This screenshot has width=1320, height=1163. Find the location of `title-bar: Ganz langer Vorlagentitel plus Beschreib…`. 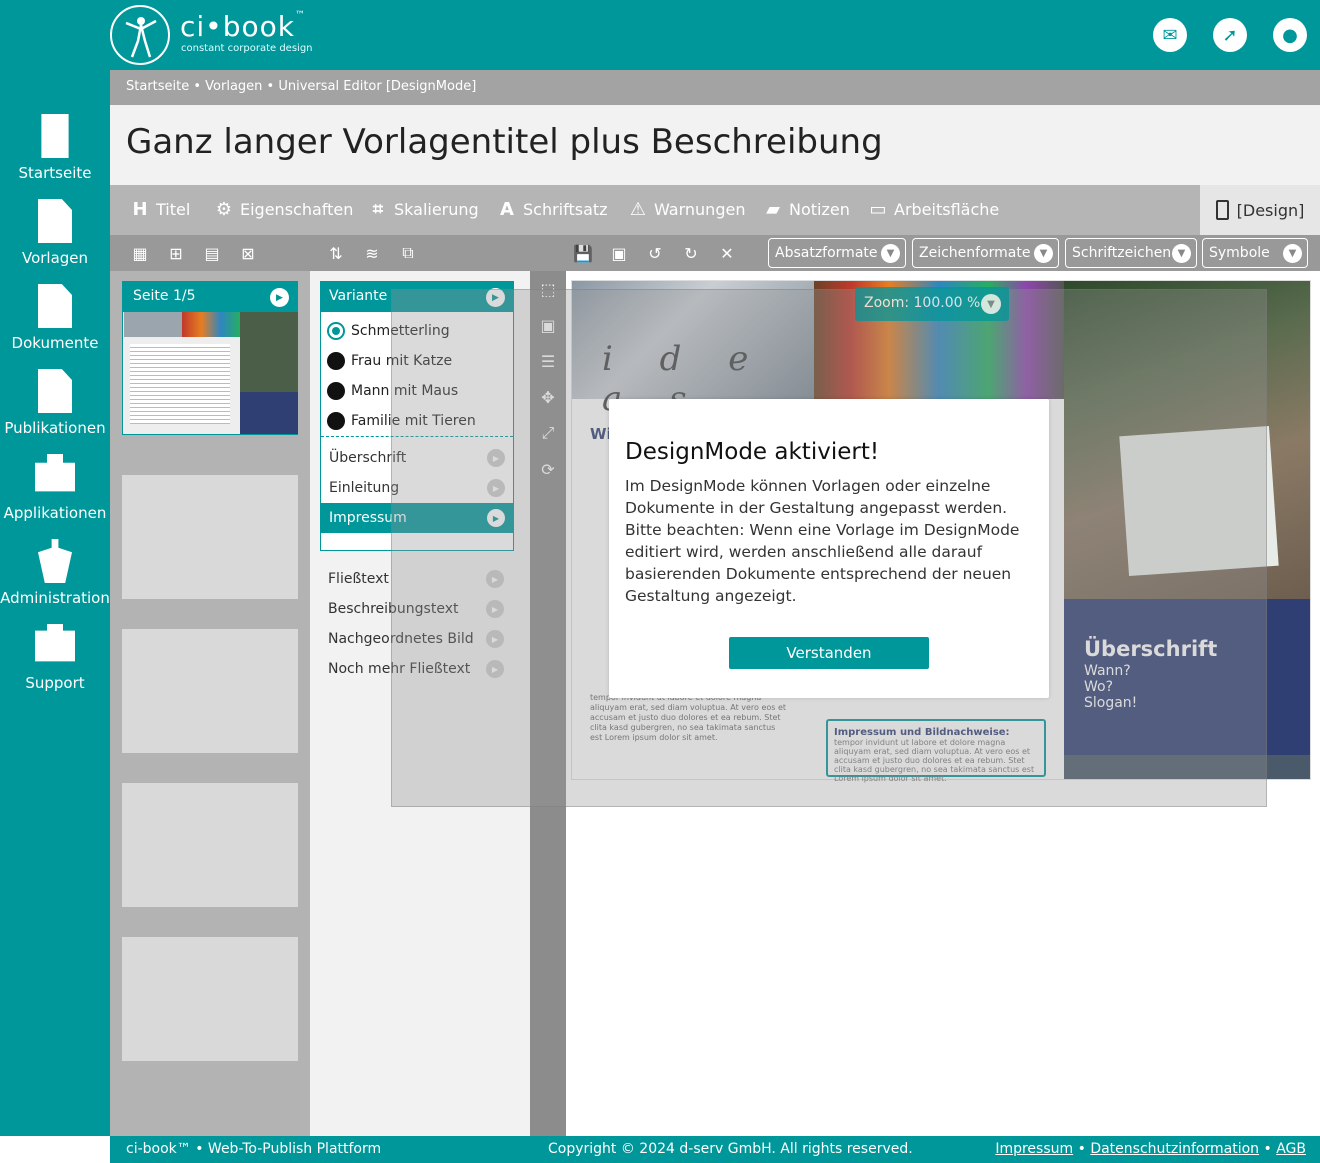

title-bar: Ganz langer Vorlagentitel plus Beschreib… is located at coordinates (715, 145).